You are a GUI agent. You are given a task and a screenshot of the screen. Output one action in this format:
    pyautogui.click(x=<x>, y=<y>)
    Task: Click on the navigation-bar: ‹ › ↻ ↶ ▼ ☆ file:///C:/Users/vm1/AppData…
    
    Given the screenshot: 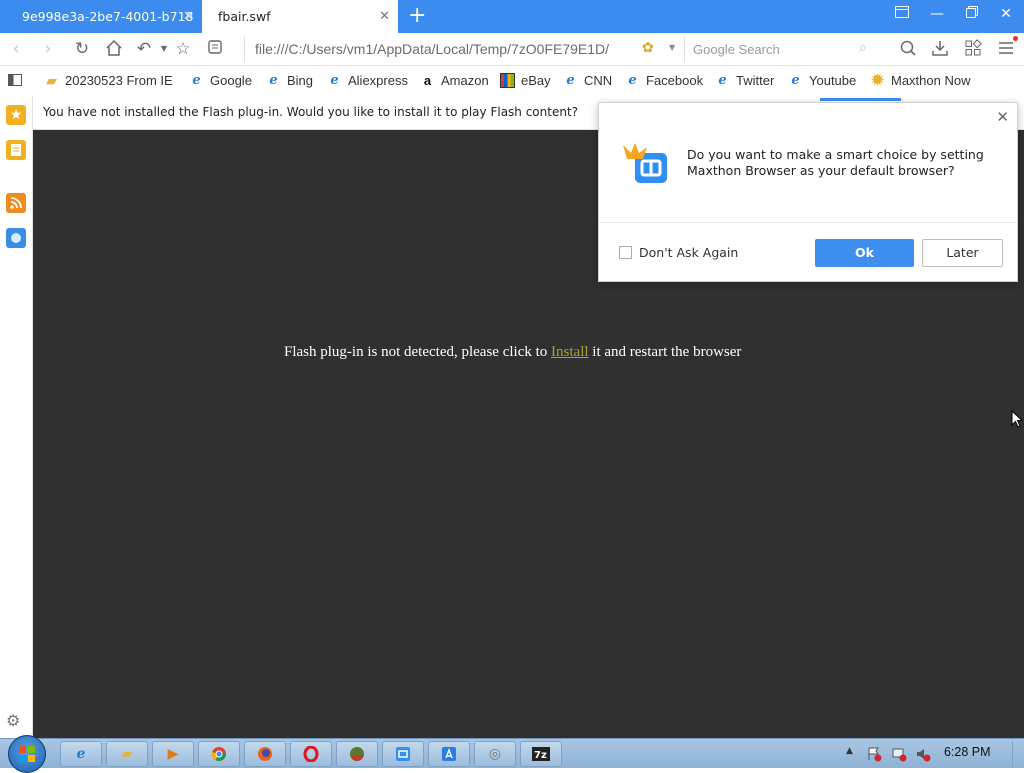 What is the action you would take?
    pyautogui.click(x=512, y=49)
    